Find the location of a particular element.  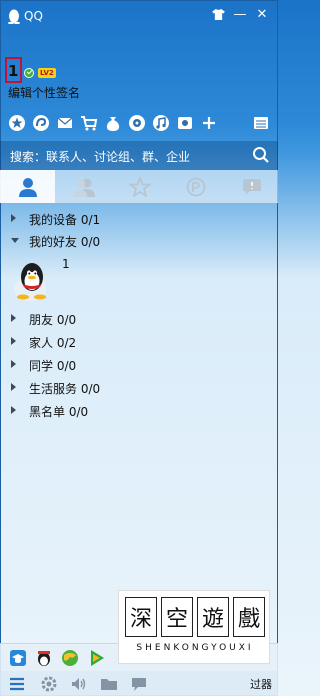

swirl-icon is located at coordinates (41, 123).